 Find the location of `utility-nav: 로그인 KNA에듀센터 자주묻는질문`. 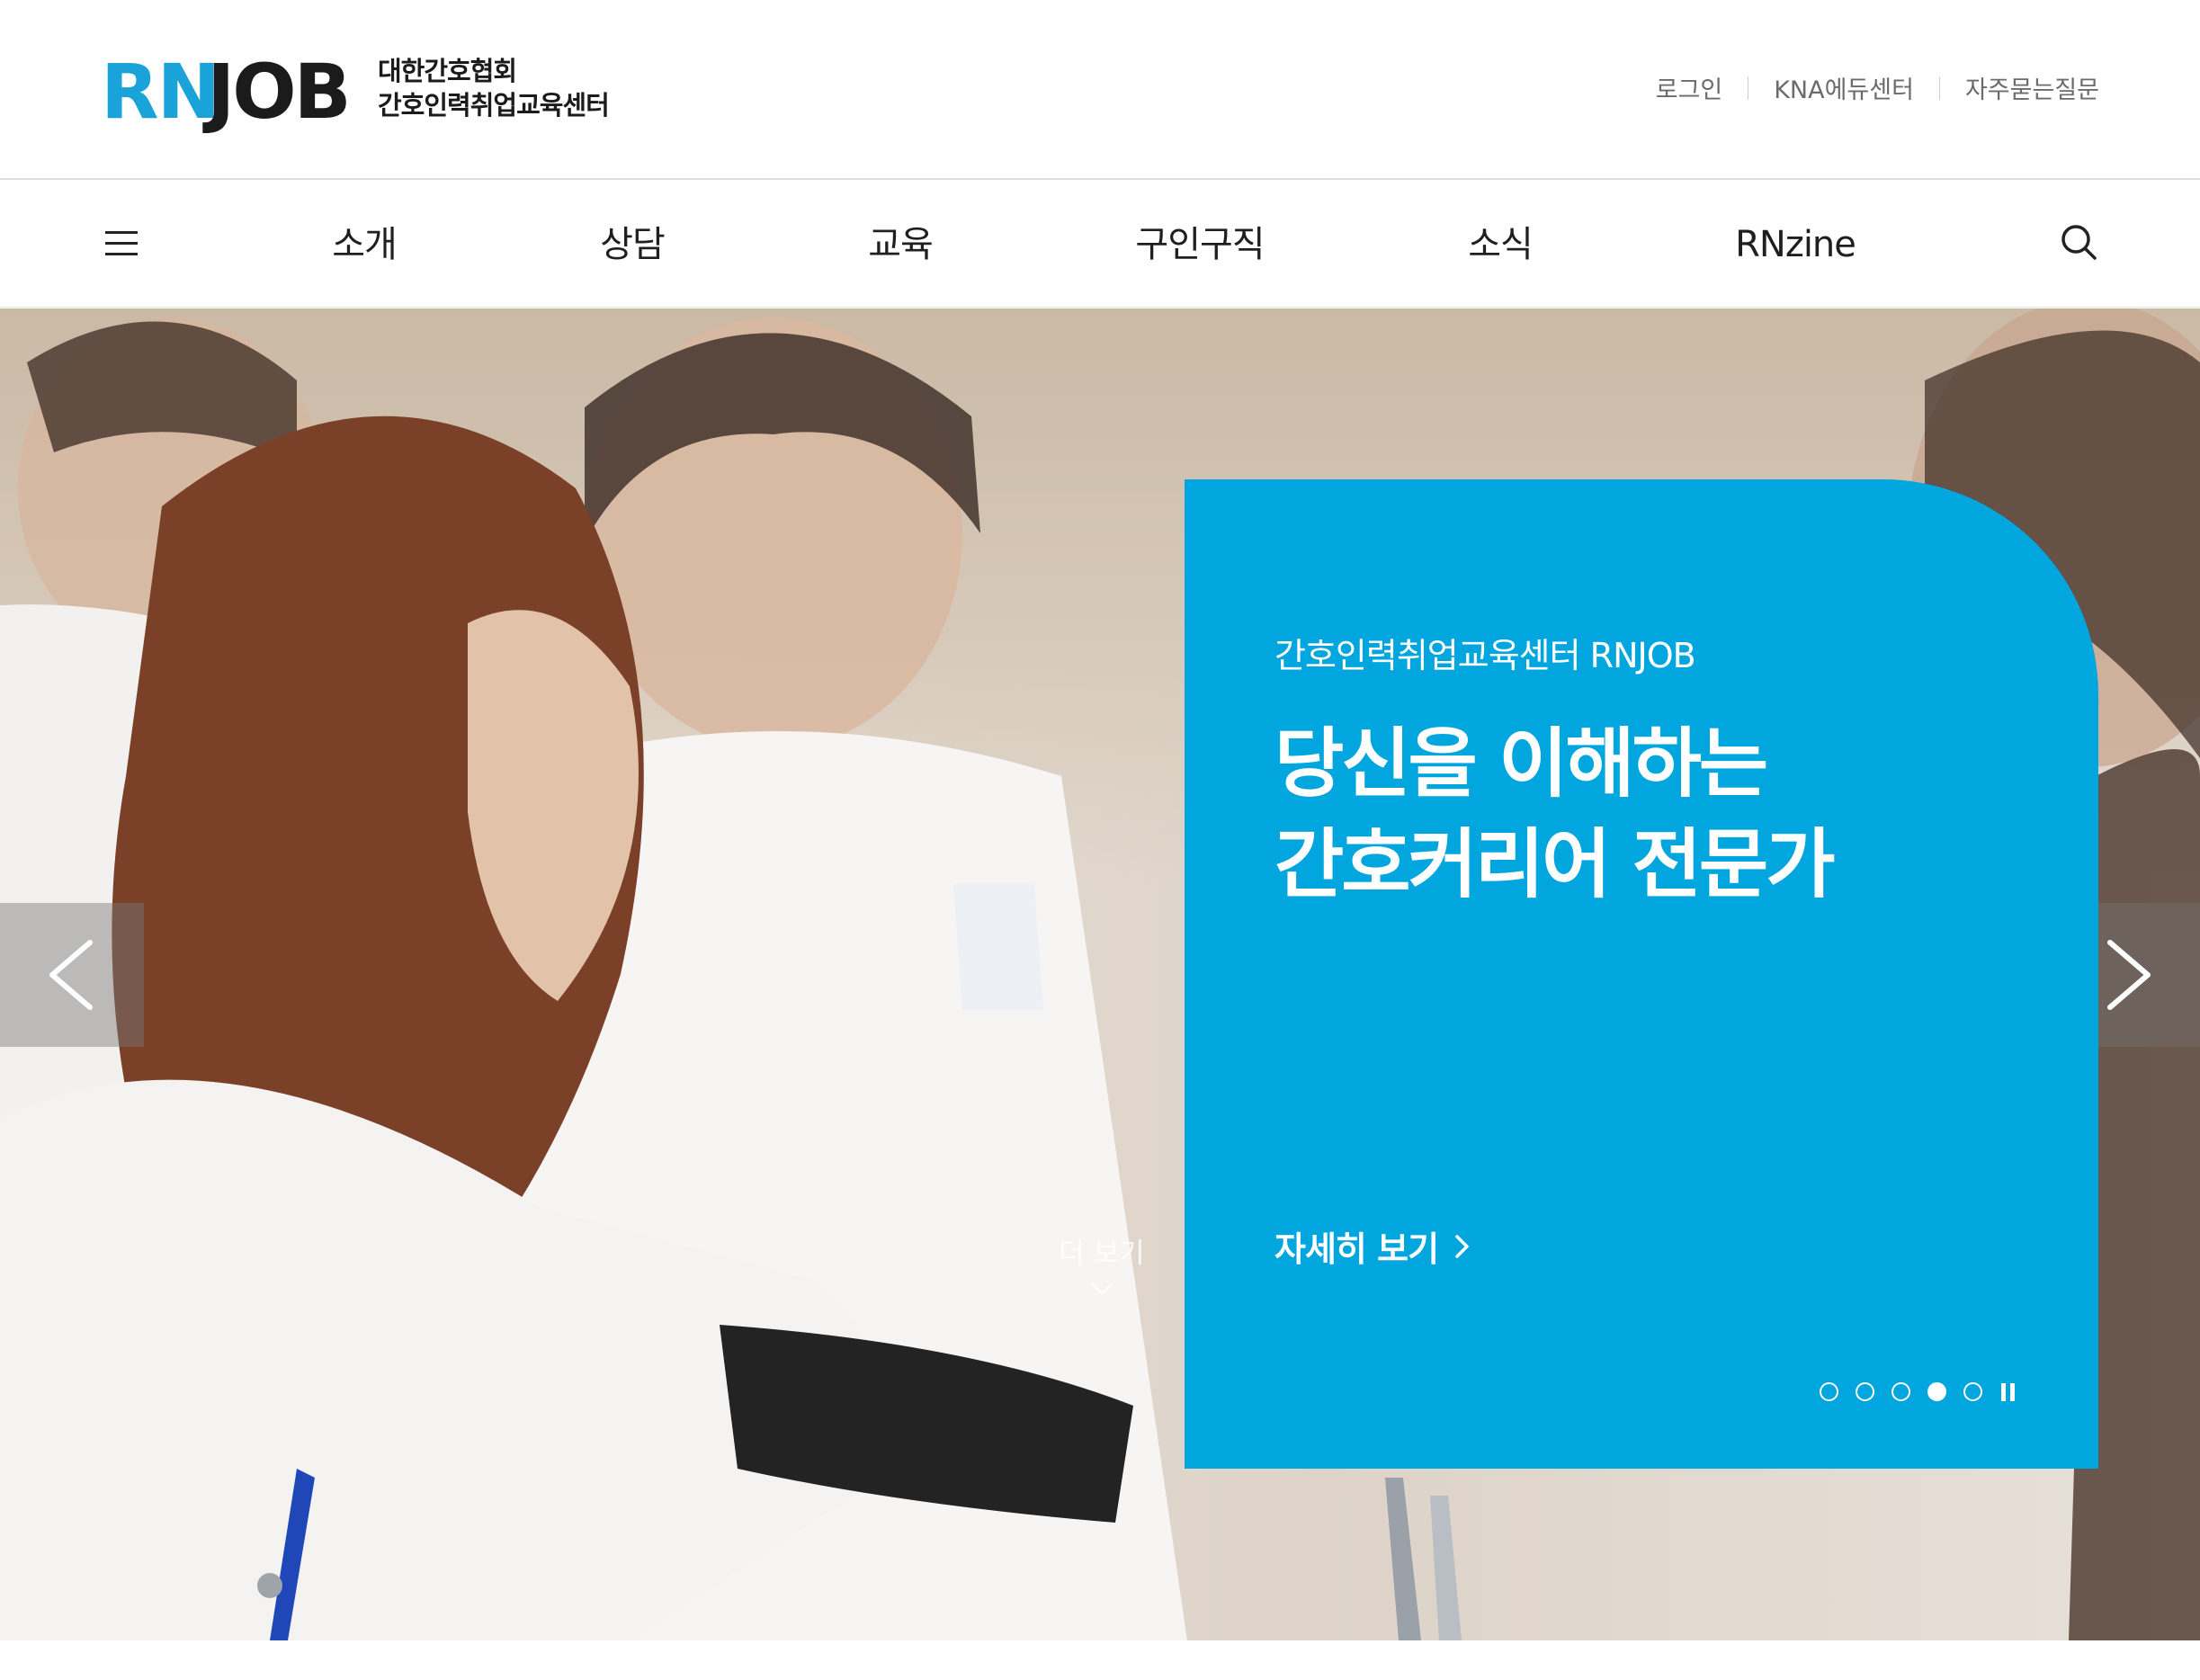

utility-nav: 로그인 KNA에듀센터 자주묻는질문 is located at coordinates (1877, 87).